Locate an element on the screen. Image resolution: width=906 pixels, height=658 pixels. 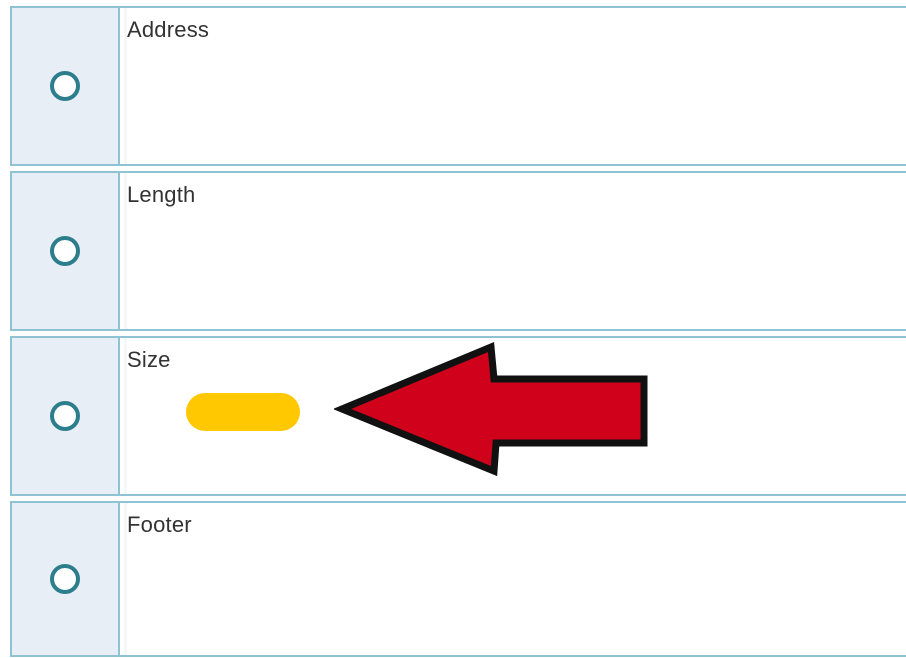
radio-button-length is located at coordinates (65, 251).